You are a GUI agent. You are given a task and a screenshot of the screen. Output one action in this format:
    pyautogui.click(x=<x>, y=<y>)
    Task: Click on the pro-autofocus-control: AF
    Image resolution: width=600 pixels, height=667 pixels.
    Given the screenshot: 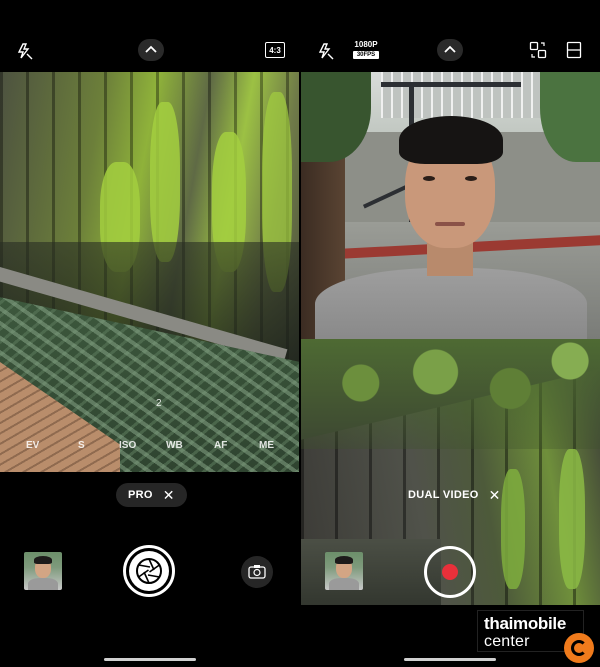 What is the action you would take?
    pyautogui.click(x=220, y=445)
    